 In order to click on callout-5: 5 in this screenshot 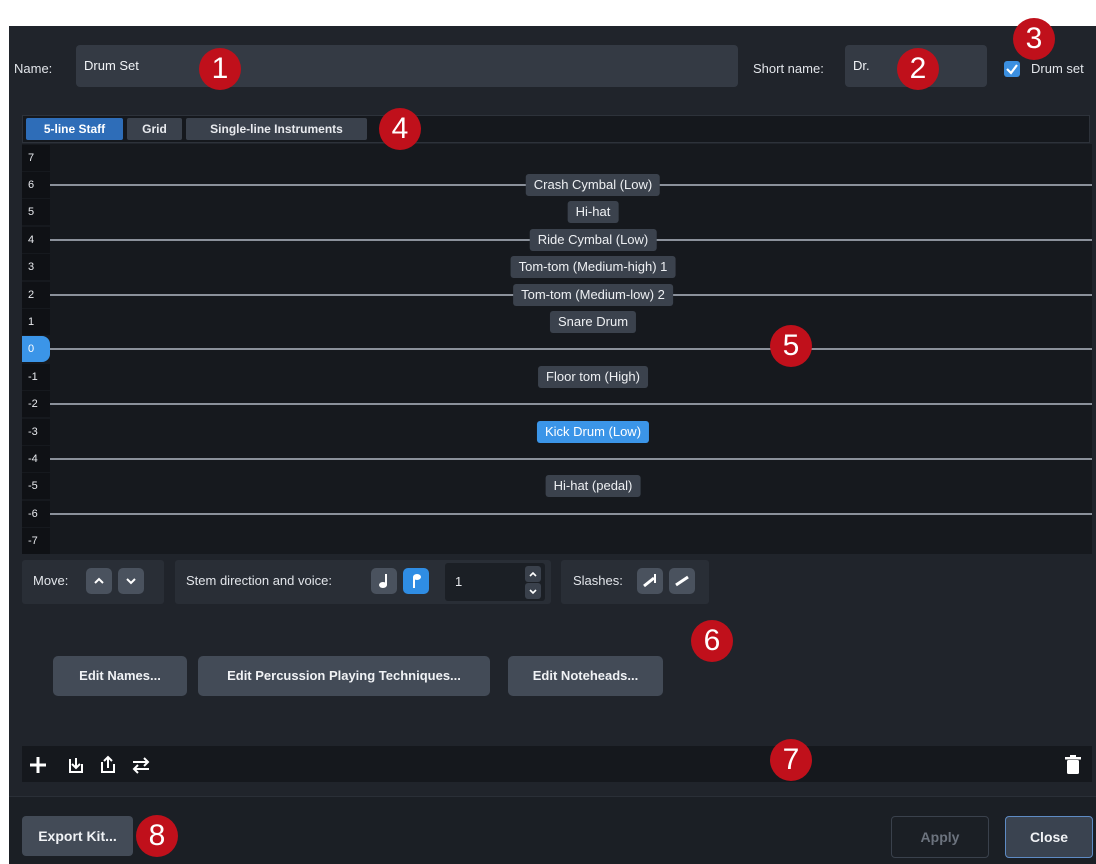, I will do `click(791, 346)`.